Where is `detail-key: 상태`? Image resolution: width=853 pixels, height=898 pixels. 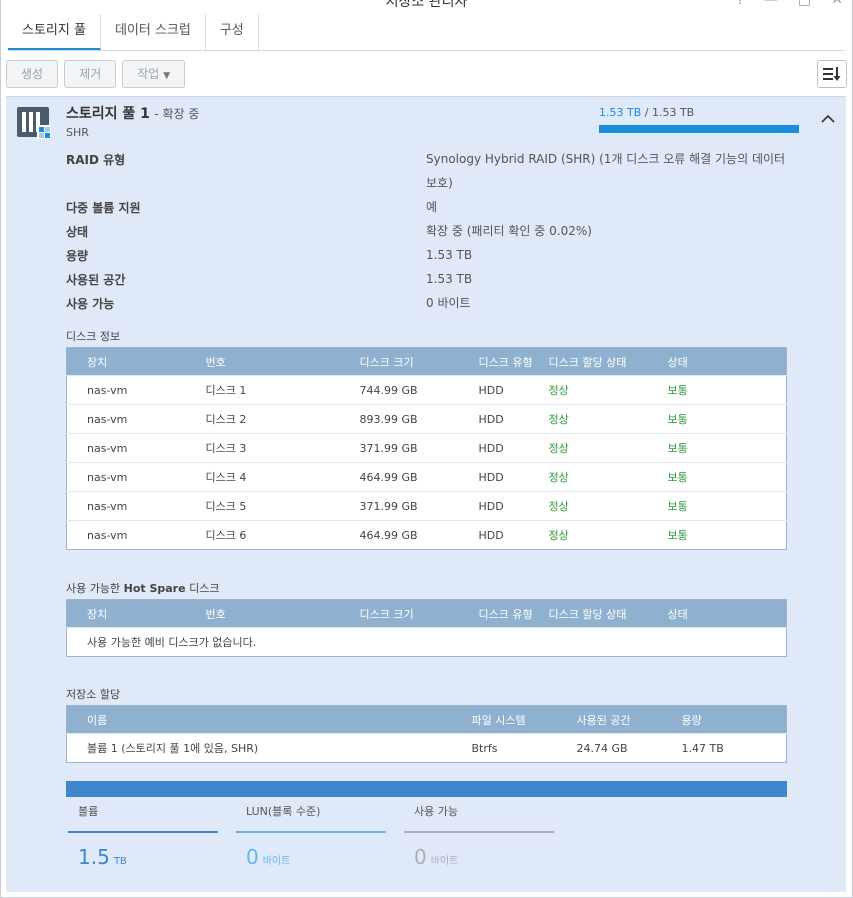
detail-key: 상태 is located at coordinates (77, 232).